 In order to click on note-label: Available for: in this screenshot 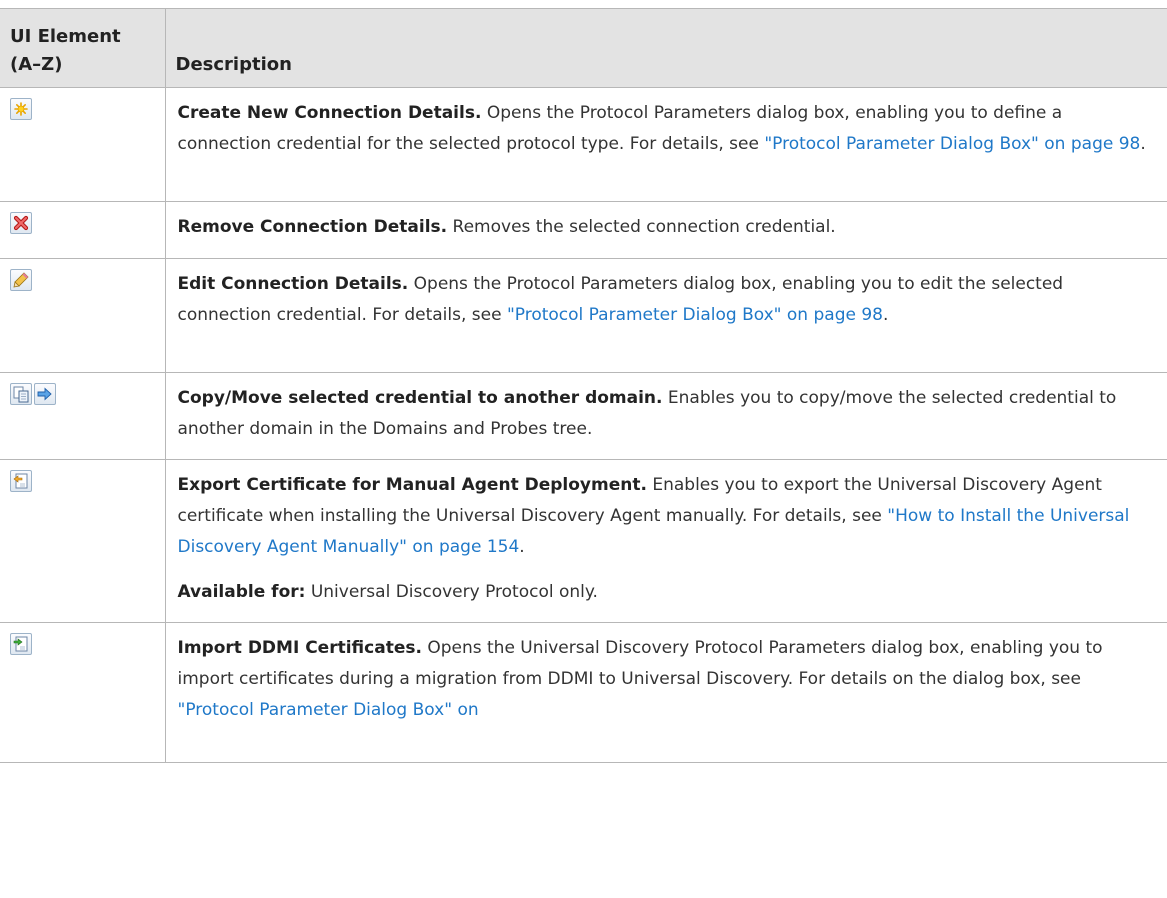, I will do `click(241, 592)`.